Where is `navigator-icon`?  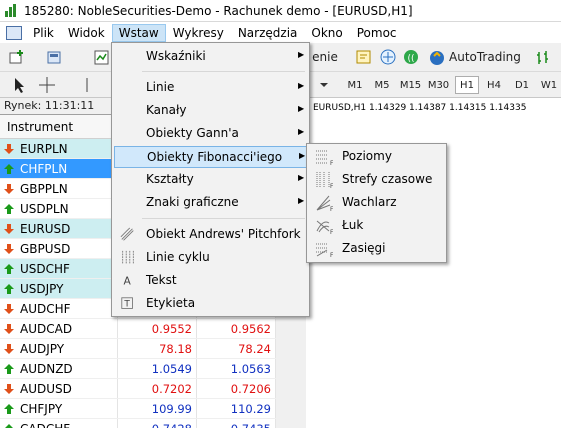
navigator-icon is located at coordinates (388, 57).